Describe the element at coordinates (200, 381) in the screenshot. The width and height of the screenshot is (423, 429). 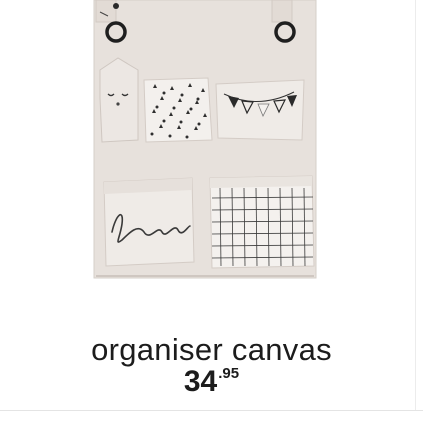
I see `price-integer: 34` at that location.